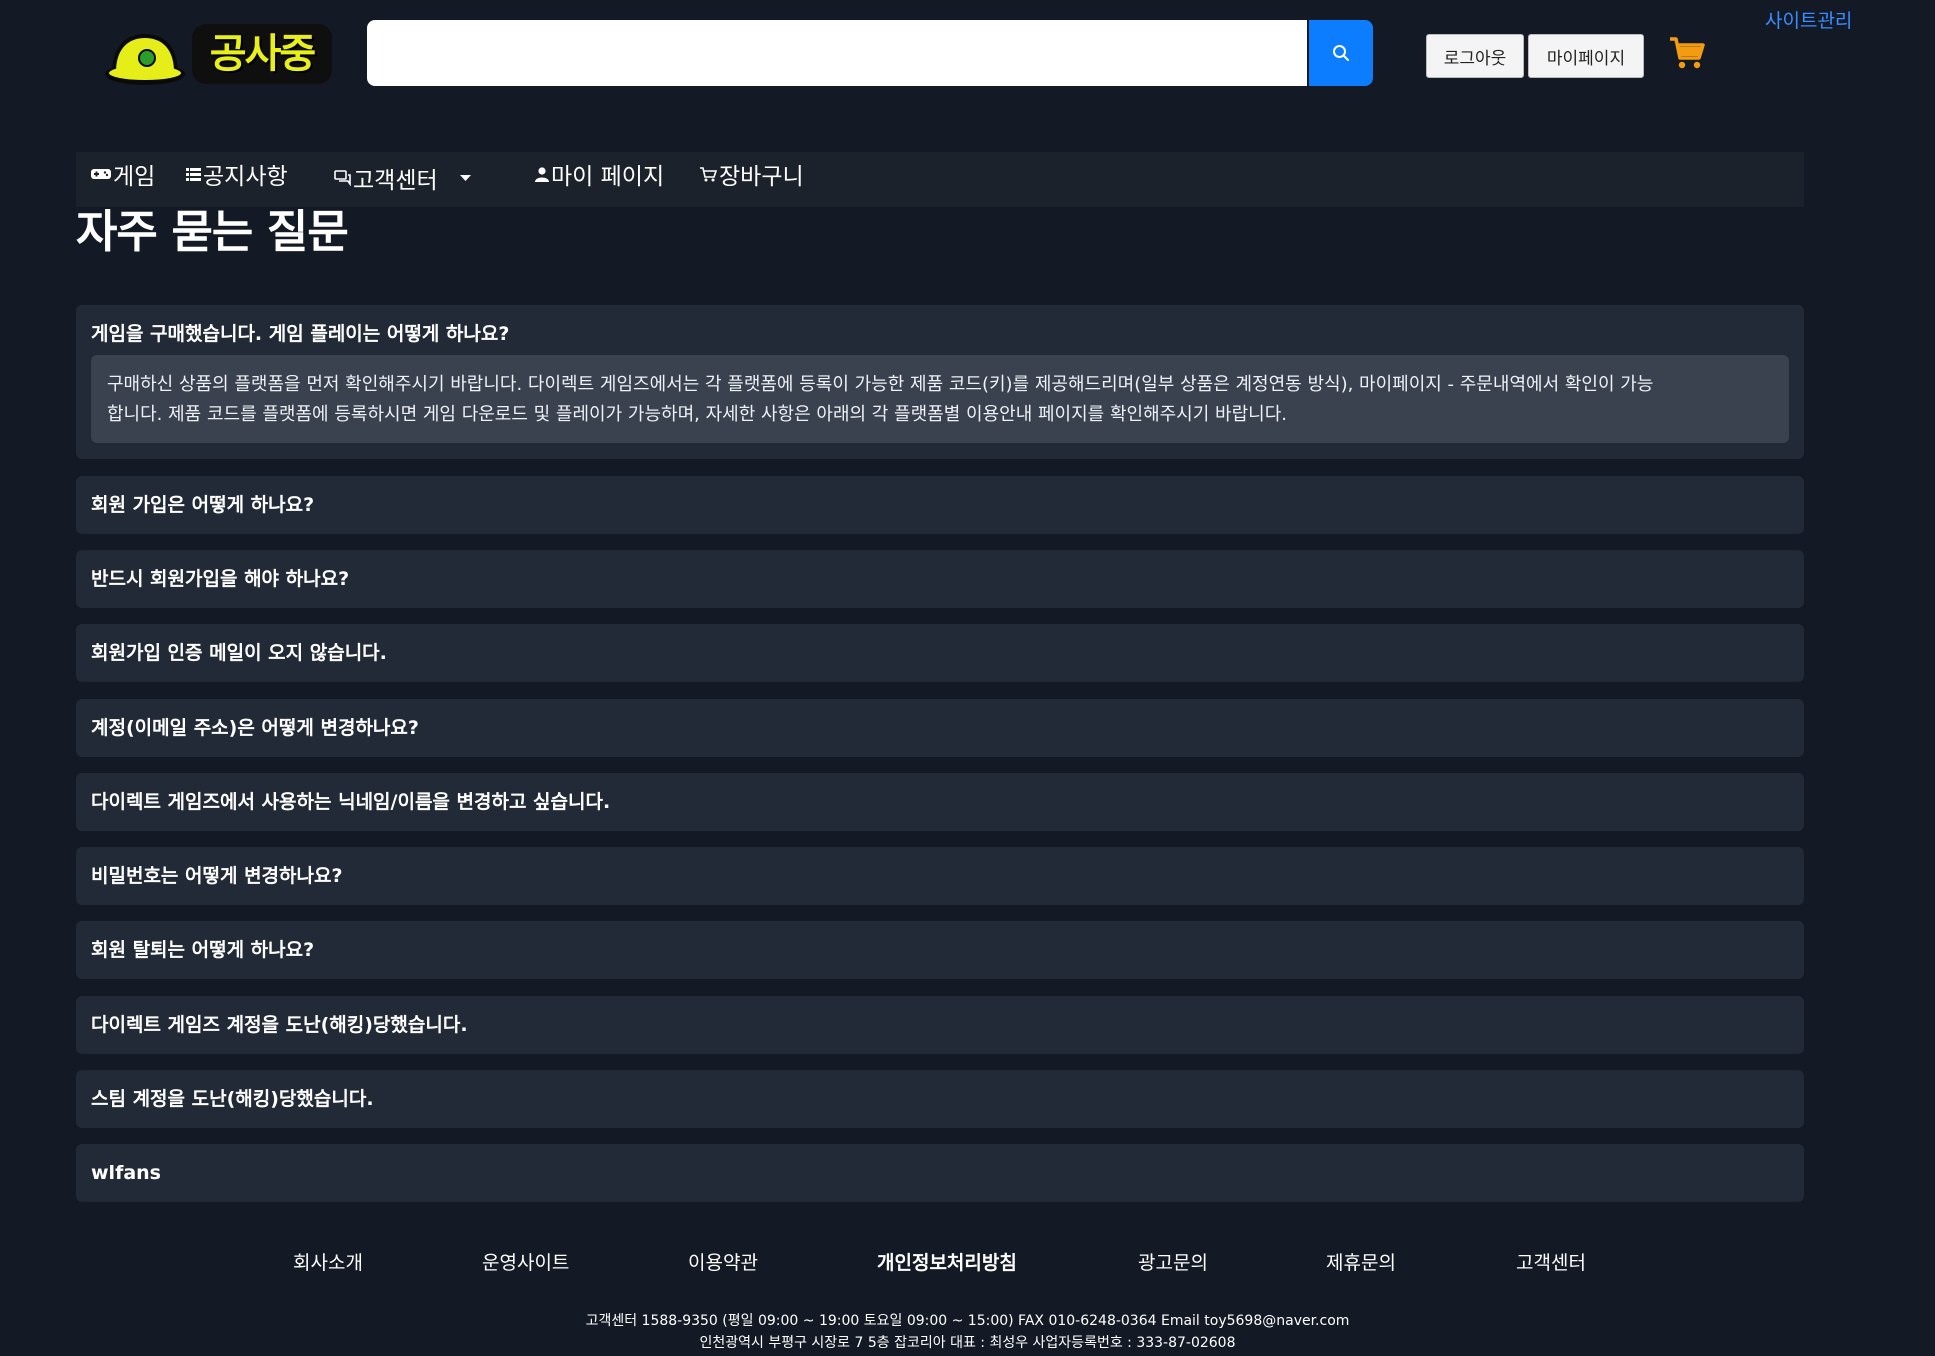 The image size is (1935, 1356). What do you see at coordinates (212, 231) in the screenshot?
I see `page-title: 자주 묻는 질문` at bounding box center [212, 231].